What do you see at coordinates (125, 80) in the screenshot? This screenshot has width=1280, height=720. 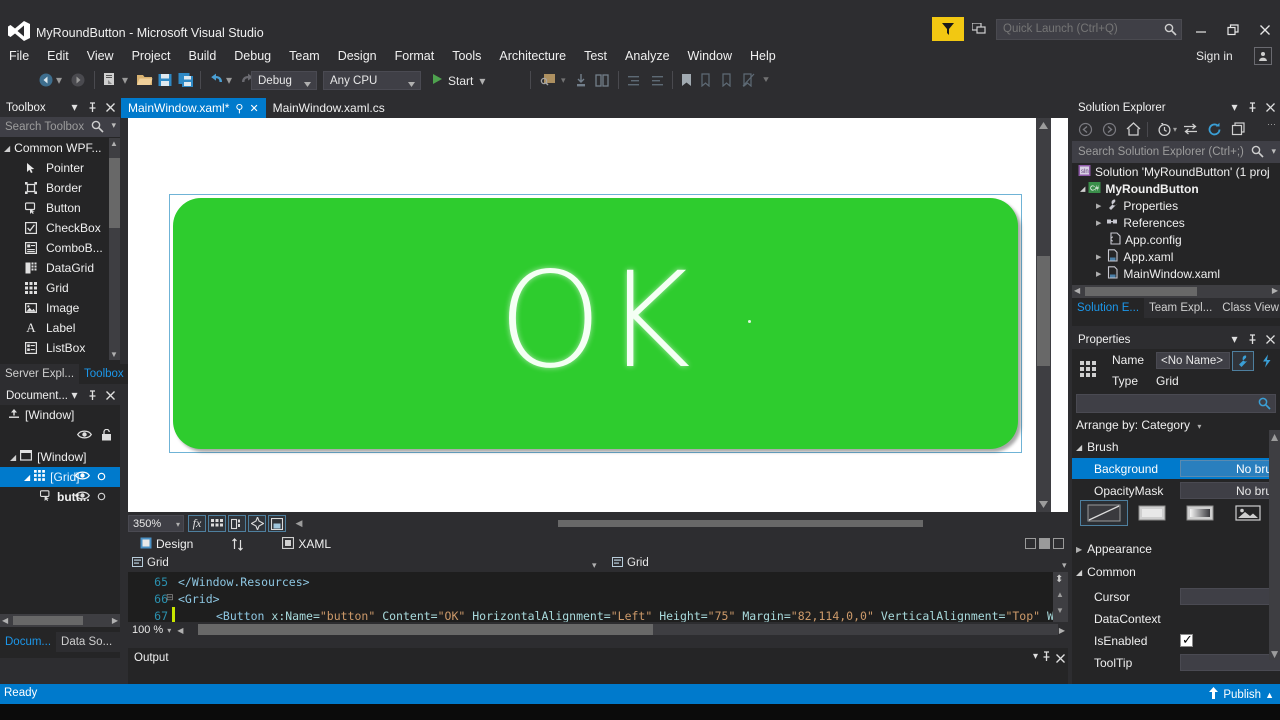 I see `new-project-dropdown-icon: ▾` at bounding box center [125, 80].